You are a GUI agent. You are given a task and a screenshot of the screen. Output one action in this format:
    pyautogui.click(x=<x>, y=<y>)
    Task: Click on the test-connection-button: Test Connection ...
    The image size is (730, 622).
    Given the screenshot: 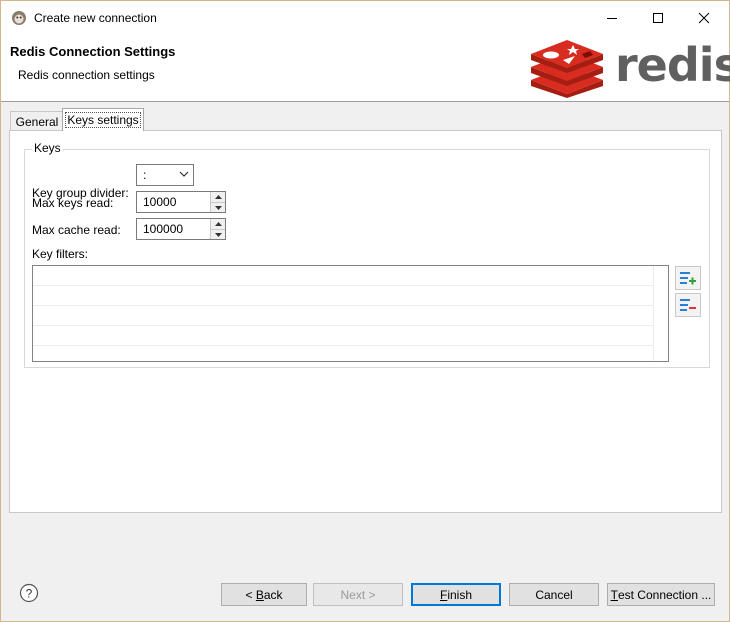 What is the action you would take?
    pyautogui.click(x=661, y=594)
    